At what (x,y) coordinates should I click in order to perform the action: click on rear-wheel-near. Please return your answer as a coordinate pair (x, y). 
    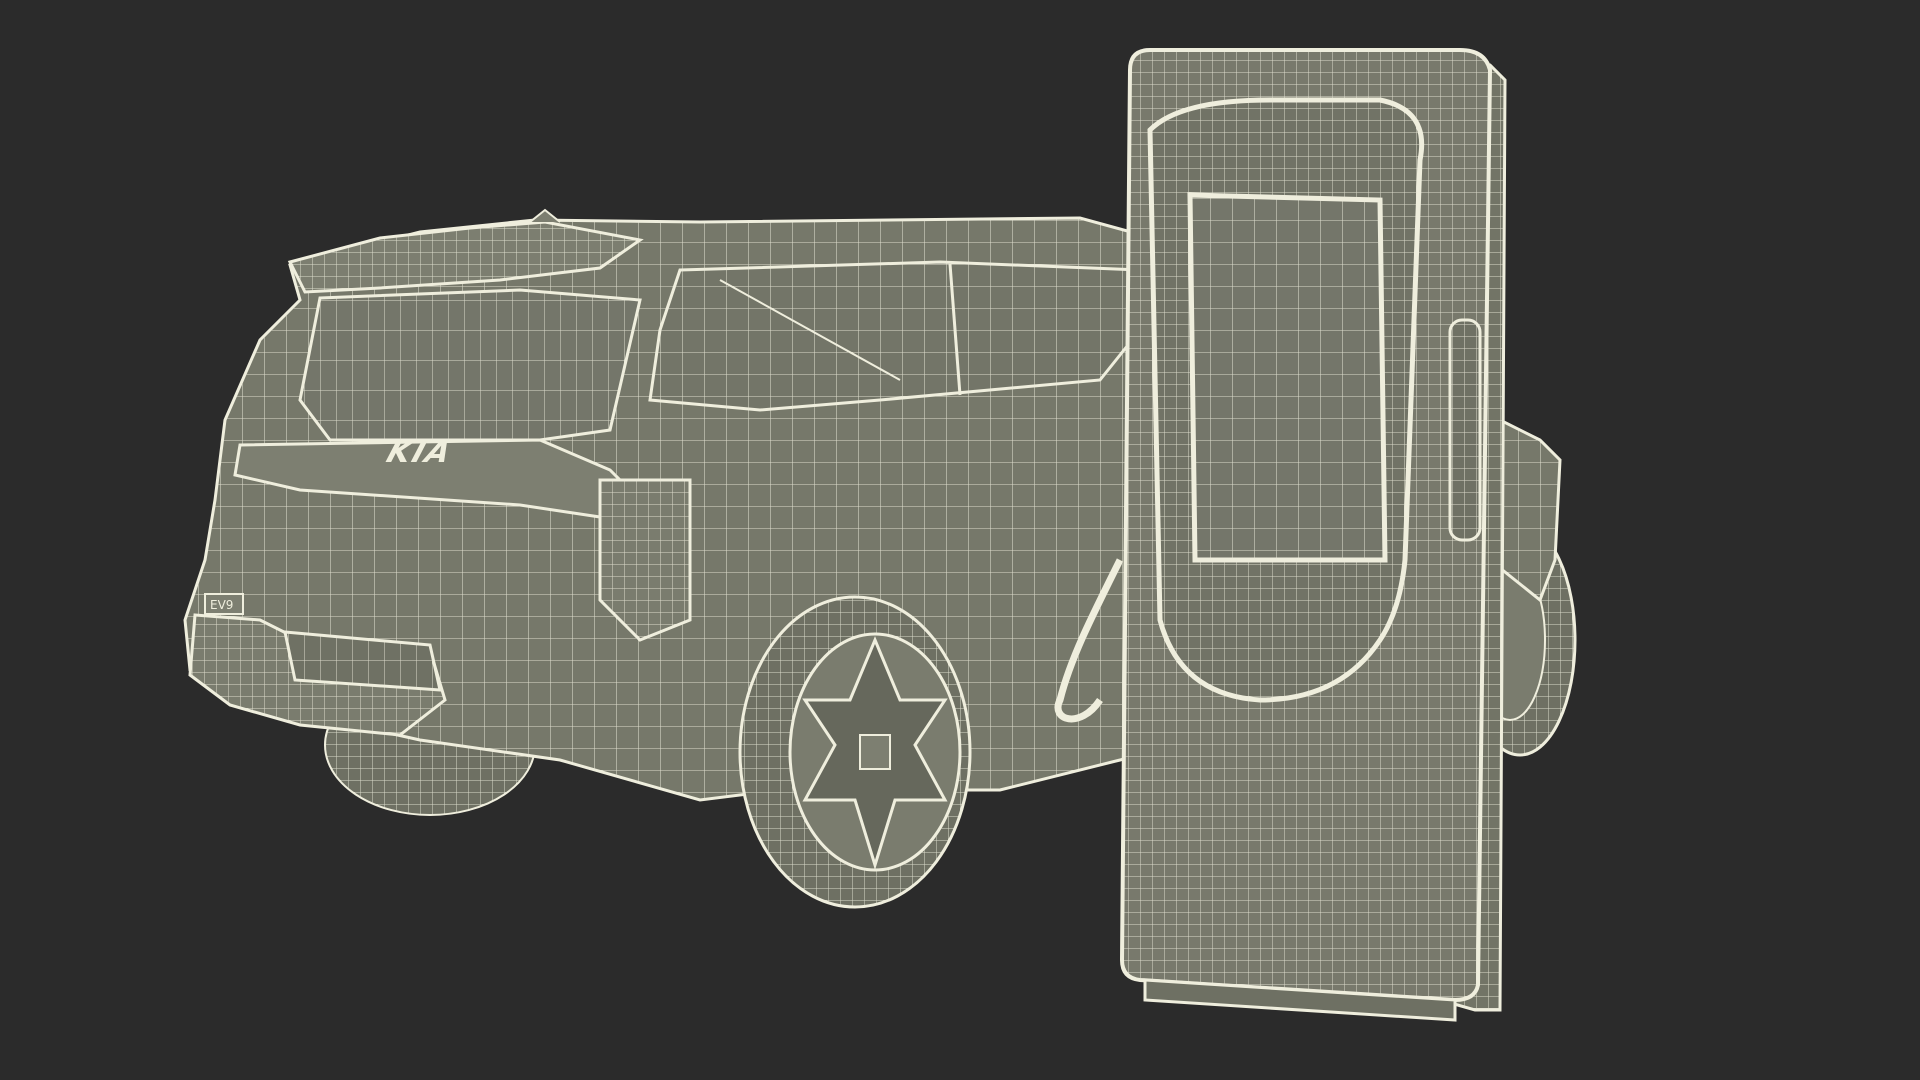
    Looking at the image, I should click on (855, 752).